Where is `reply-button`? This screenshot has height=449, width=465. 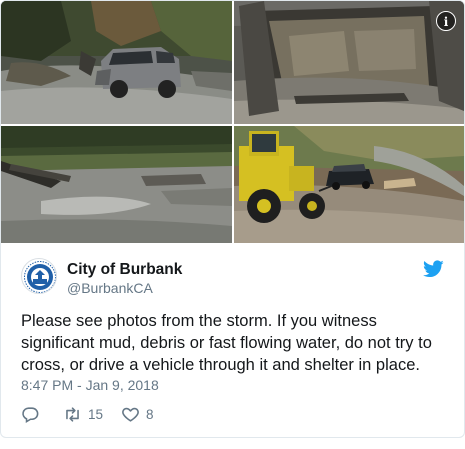
reply-button is located at coordinates (30, 414).